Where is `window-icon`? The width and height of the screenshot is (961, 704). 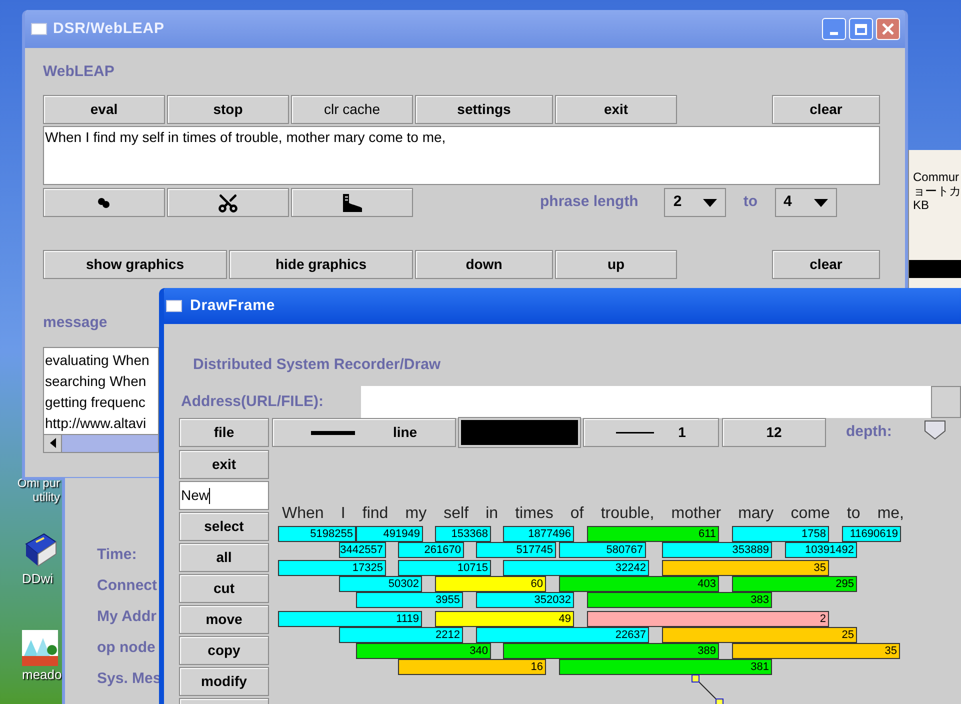
window-icon is located at coordinates (174, 306).